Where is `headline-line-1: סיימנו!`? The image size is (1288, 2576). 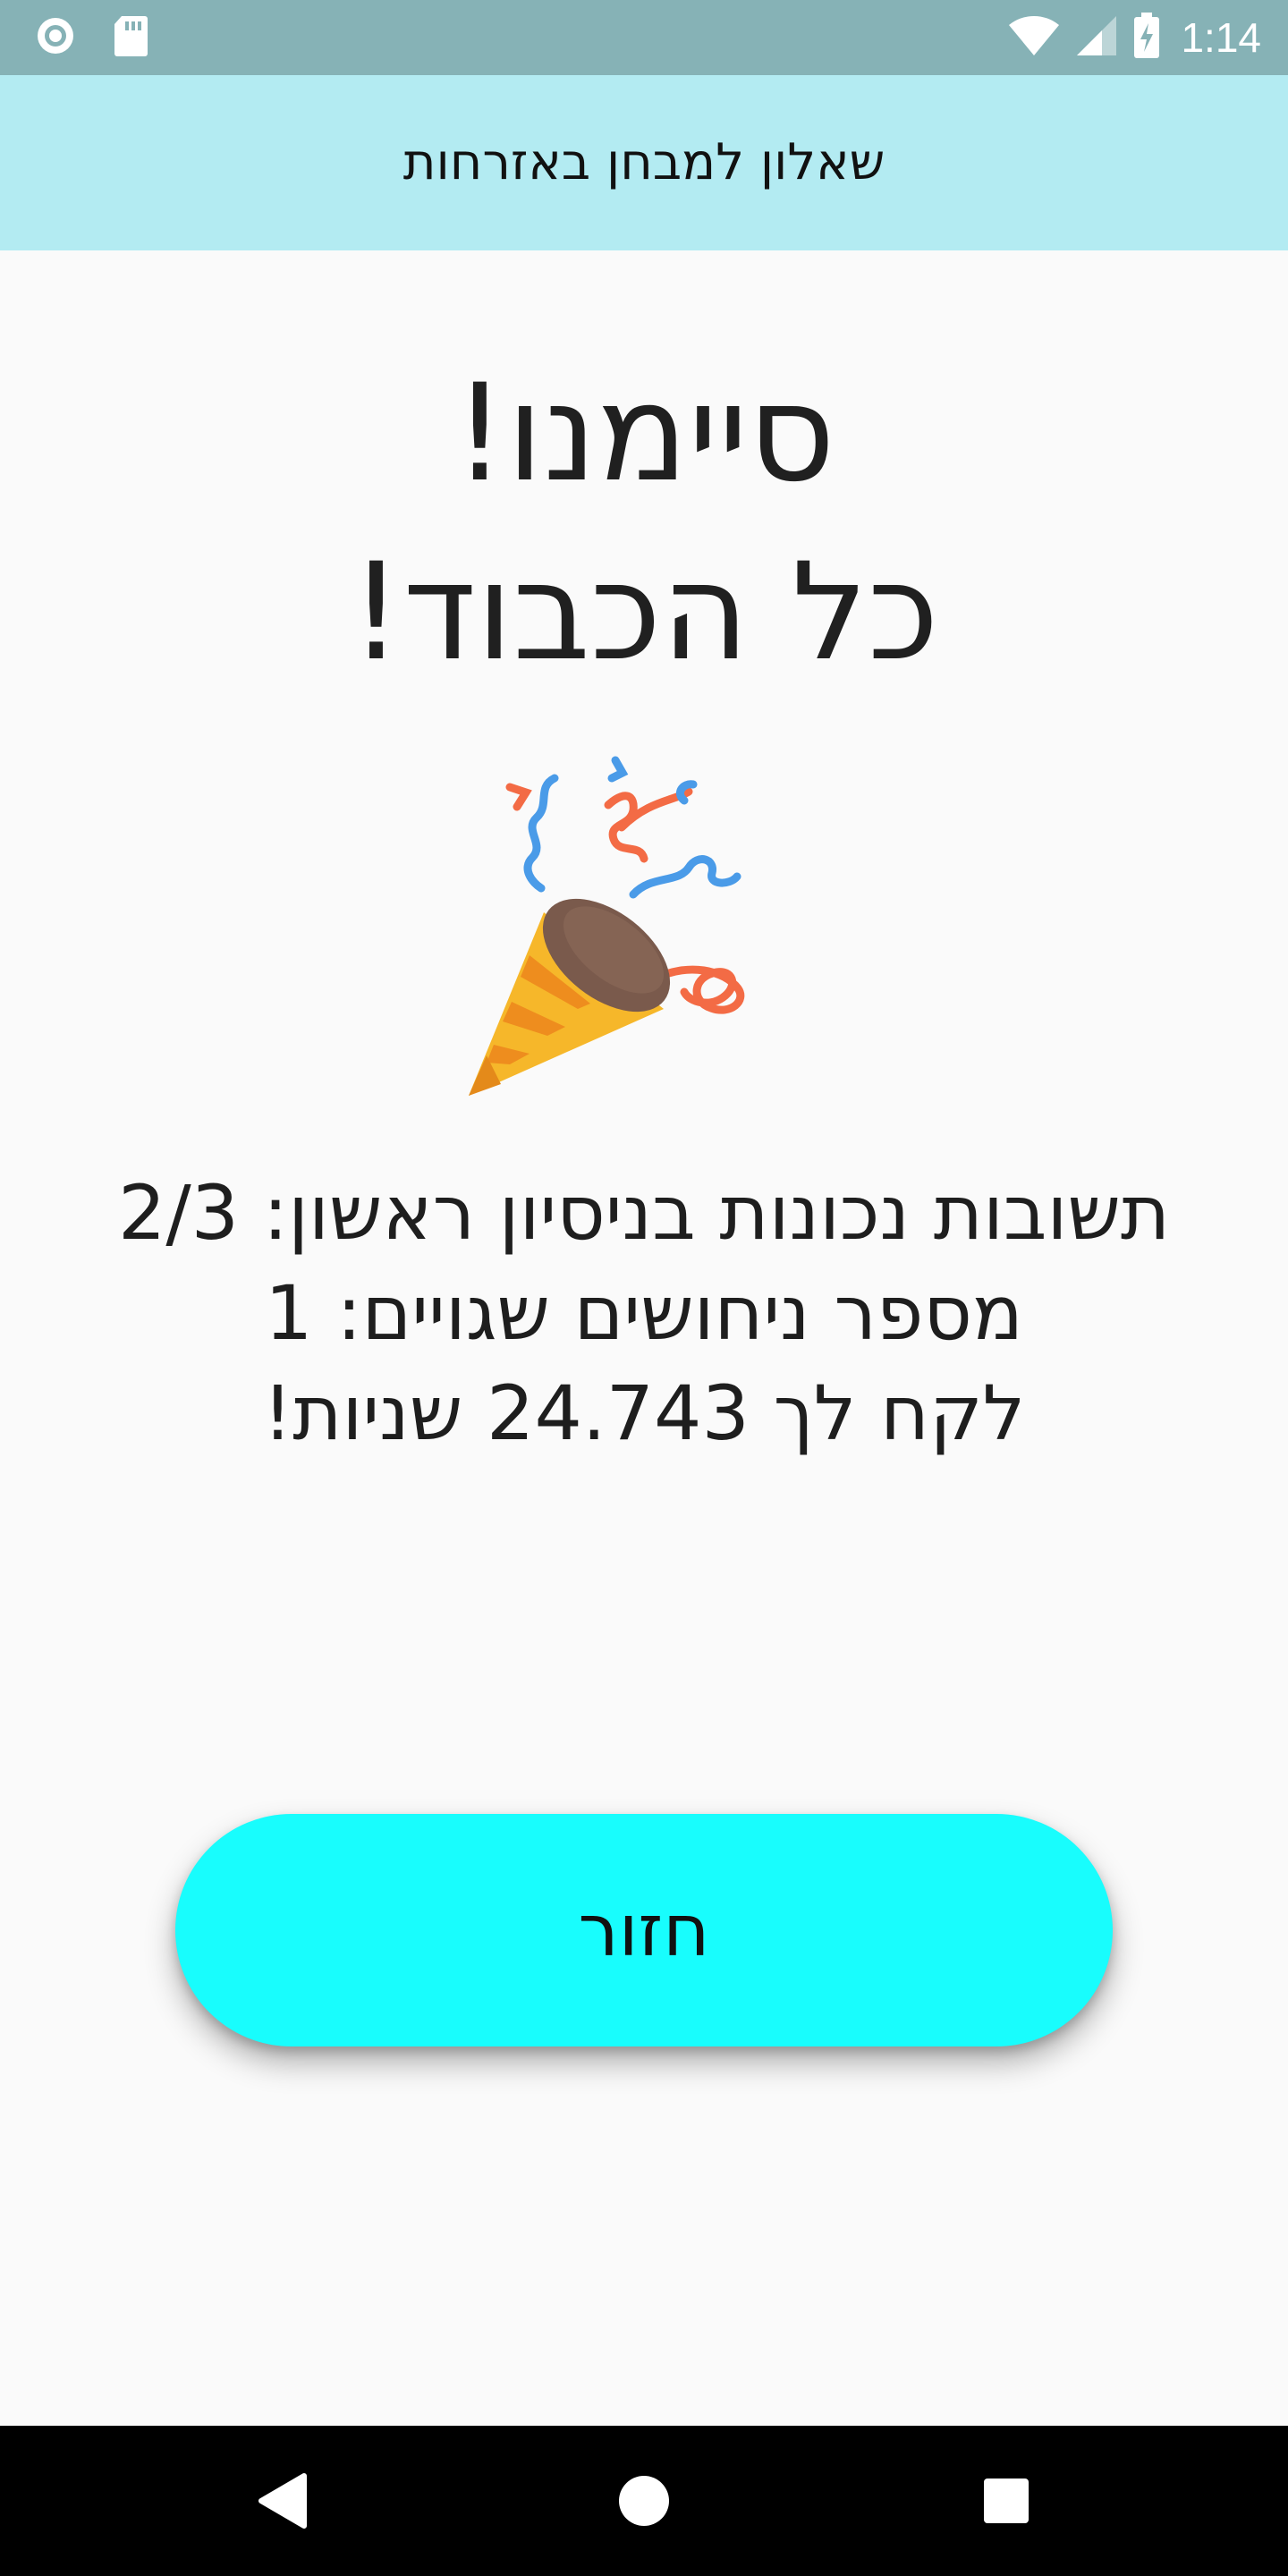 headline-line-1: סיימנו! is located at coordinates (644, 434).